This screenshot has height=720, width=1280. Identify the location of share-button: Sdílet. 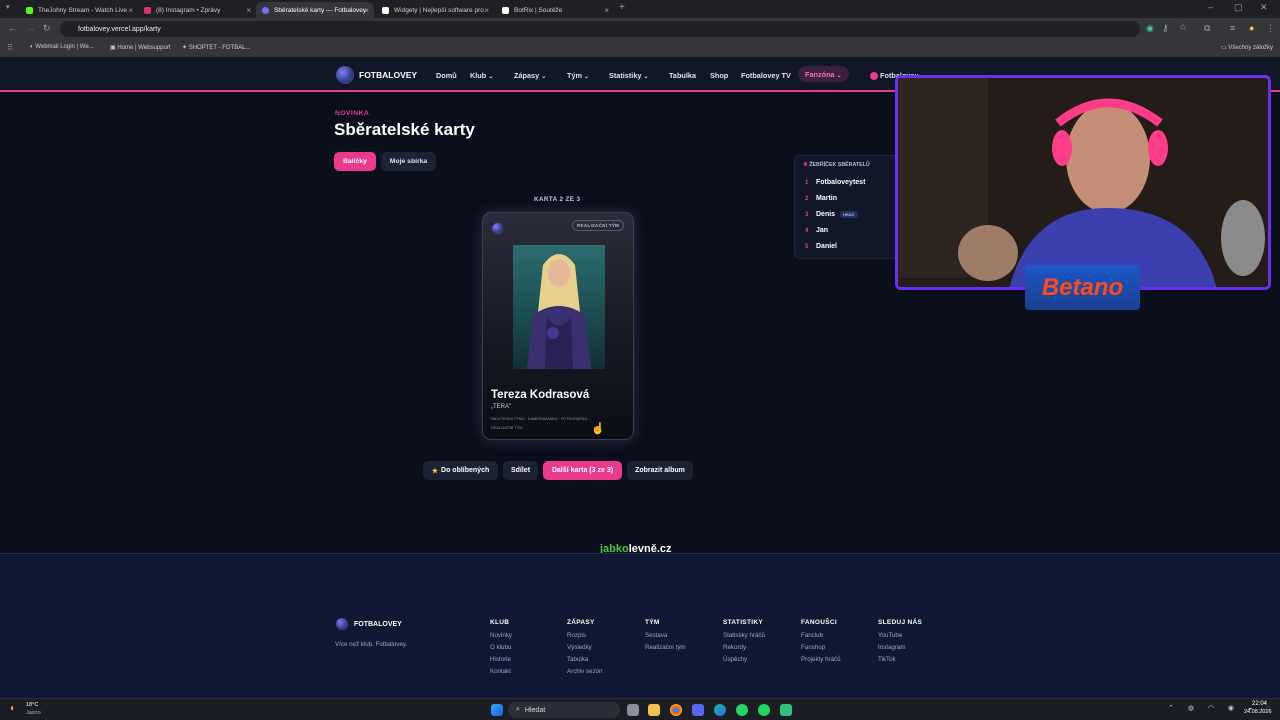
(520, 470).